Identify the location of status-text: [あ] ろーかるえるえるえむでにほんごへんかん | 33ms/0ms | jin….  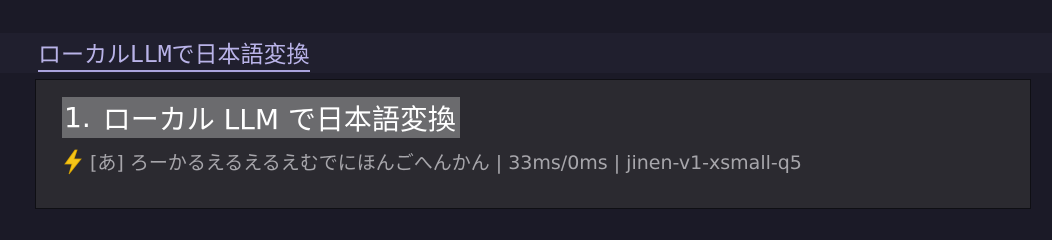
(446, 163).